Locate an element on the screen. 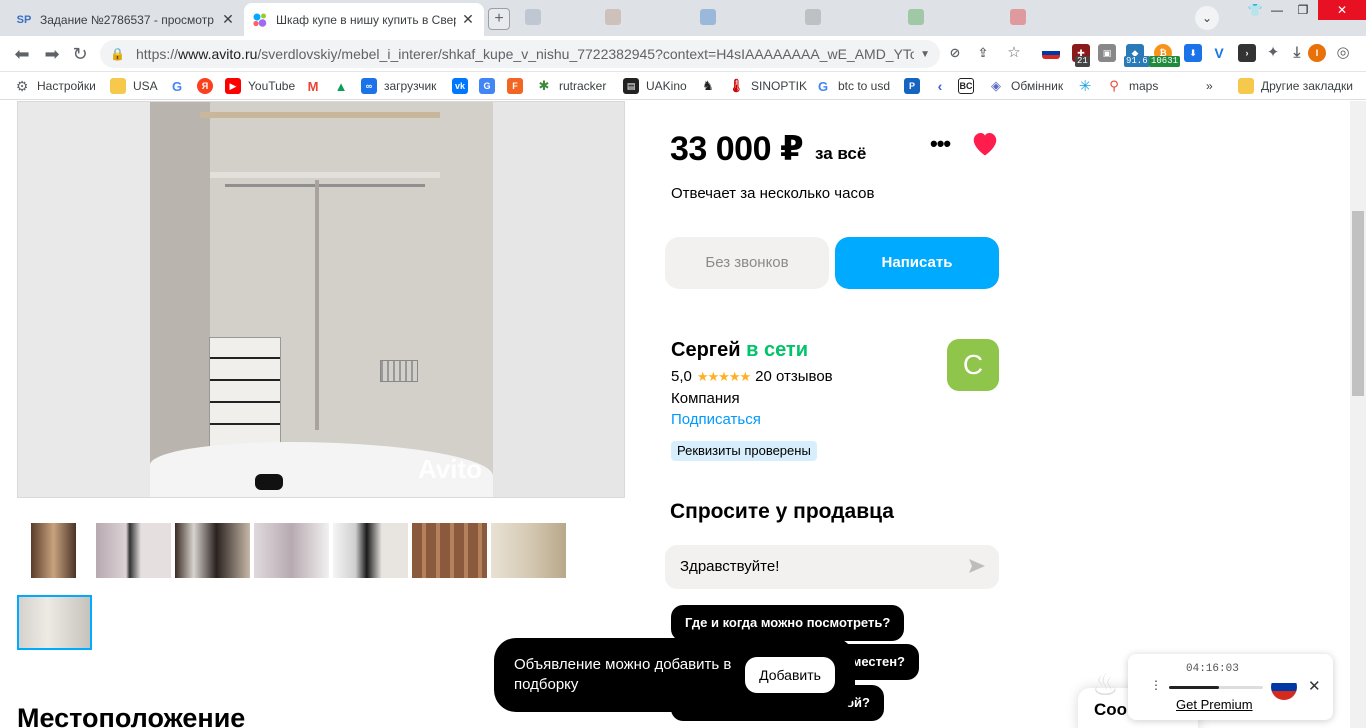  forward-icon: ➡ is located at coordinates (52, 54).